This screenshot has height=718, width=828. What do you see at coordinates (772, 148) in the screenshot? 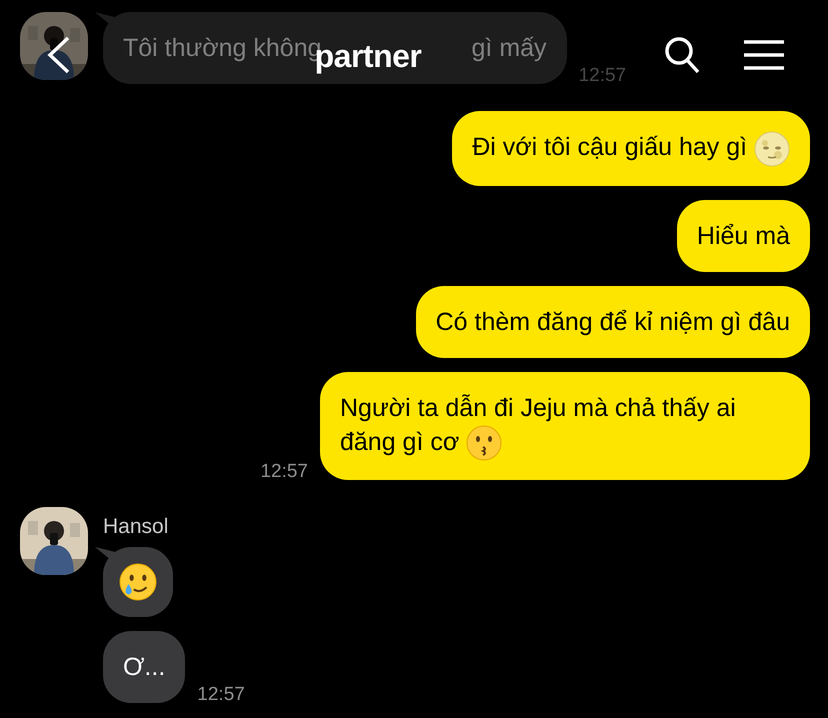
I see `moon-face-icon` at bounding box center [772, 148].